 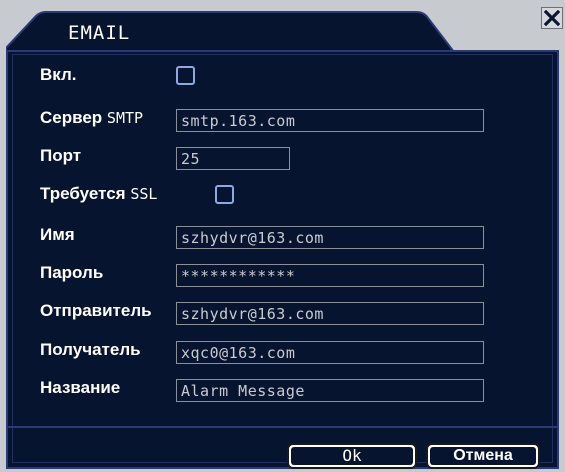 What do you see at coordinates (330, 352) in the screenshot?
I see `receiver-field: xqc0@163.com` at bounding box center [330, 352].